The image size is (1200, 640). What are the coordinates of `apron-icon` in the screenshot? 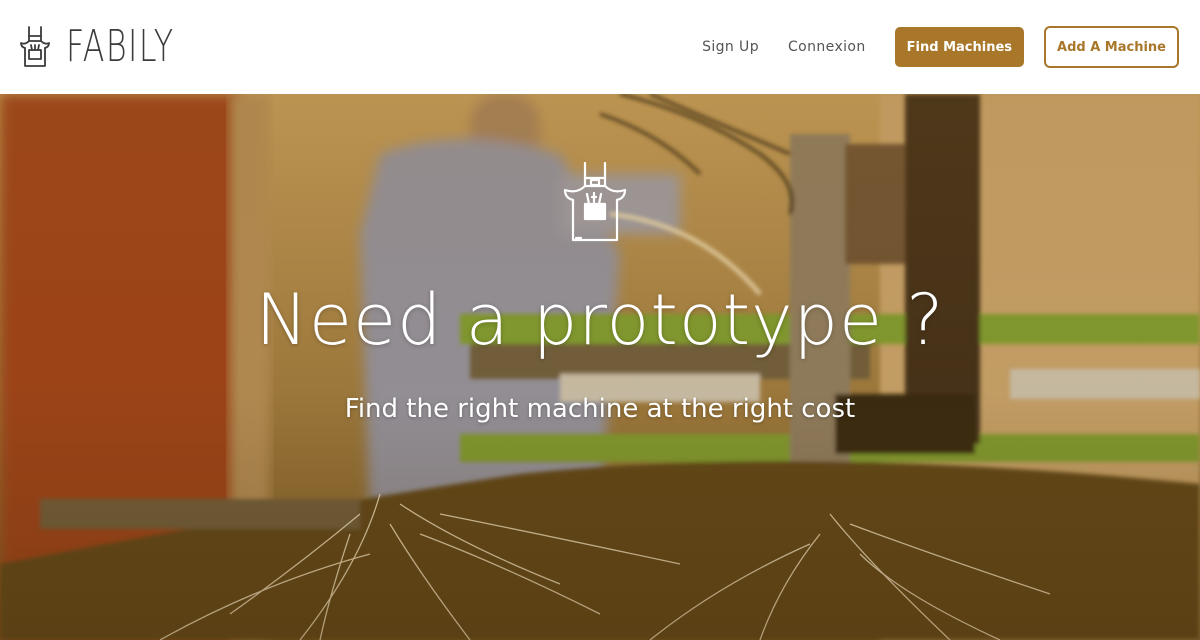 It's located at (35, 47).